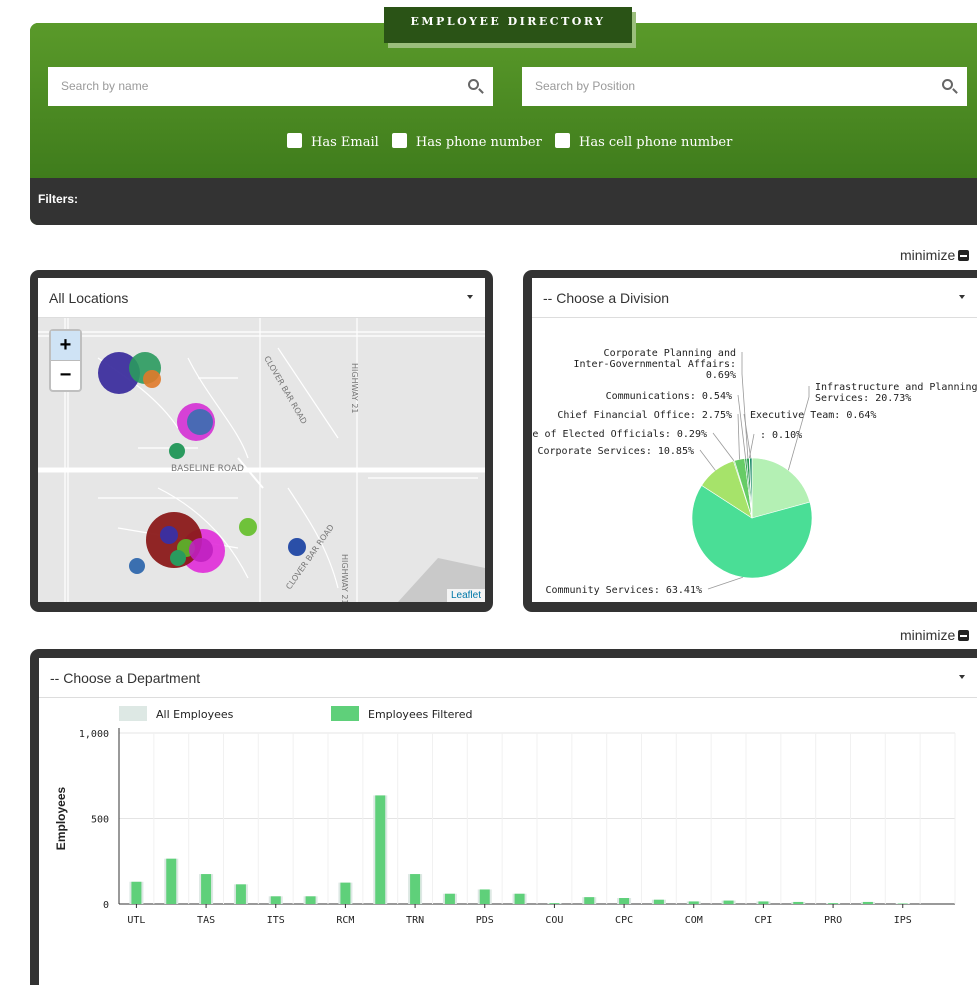 The width and height of the screenshot is (977, 985). What do you see at coordinates (562, 140) in the screenshot?
I see `has-cell-checkbox` at bounding box center [562, 140].